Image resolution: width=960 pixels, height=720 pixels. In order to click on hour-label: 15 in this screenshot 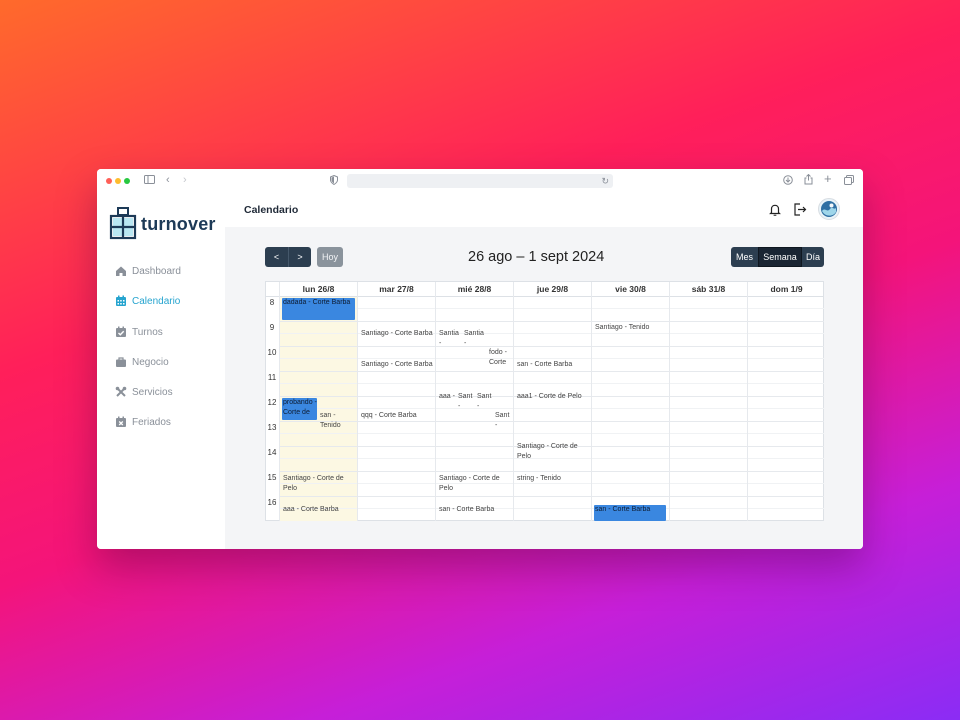, I will do `click(272, 477)`.